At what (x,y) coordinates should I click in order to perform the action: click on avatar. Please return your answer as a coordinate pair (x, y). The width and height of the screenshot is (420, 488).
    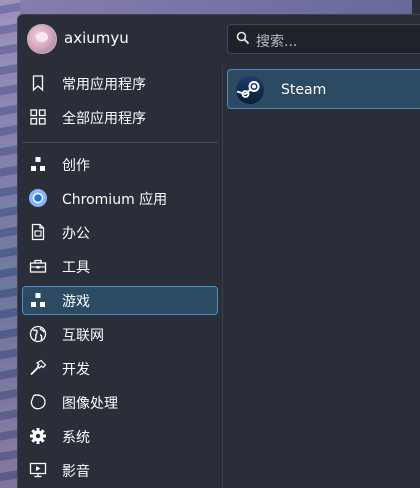
    Looking at the image, I should click on (42, 39).